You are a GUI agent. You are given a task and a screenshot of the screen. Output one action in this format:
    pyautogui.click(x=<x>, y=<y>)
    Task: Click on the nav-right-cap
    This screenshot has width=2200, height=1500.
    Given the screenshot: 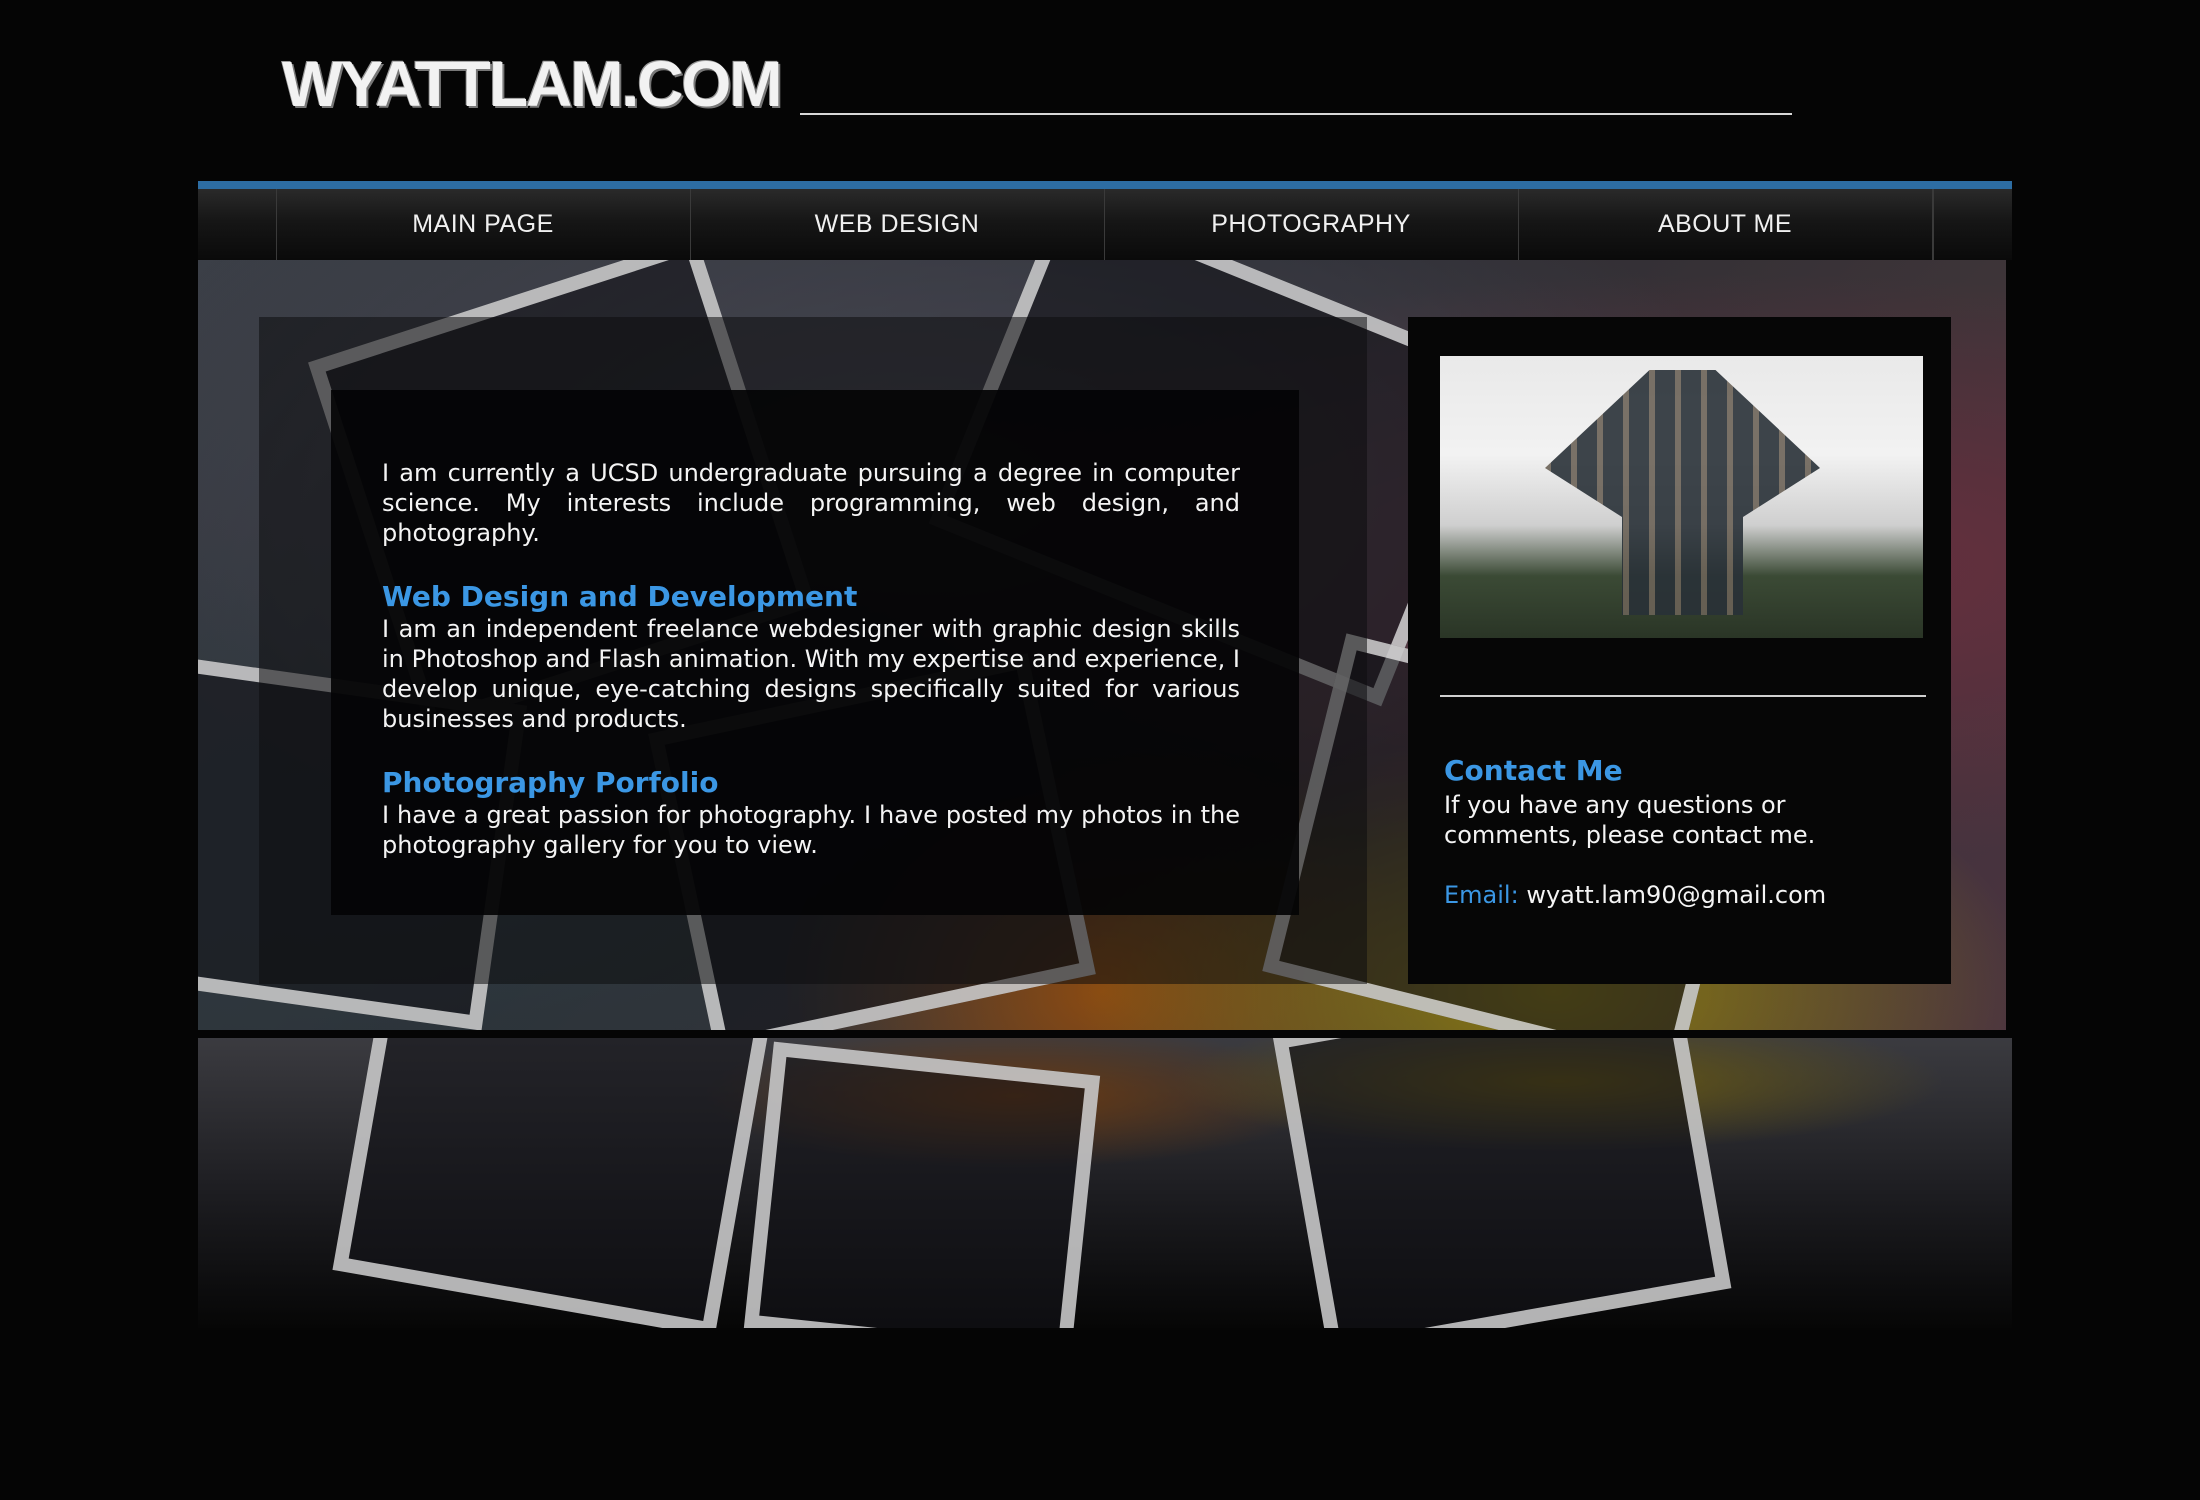 What is the action you would take?
    pyautogui.click(x=1972, y=224)
    